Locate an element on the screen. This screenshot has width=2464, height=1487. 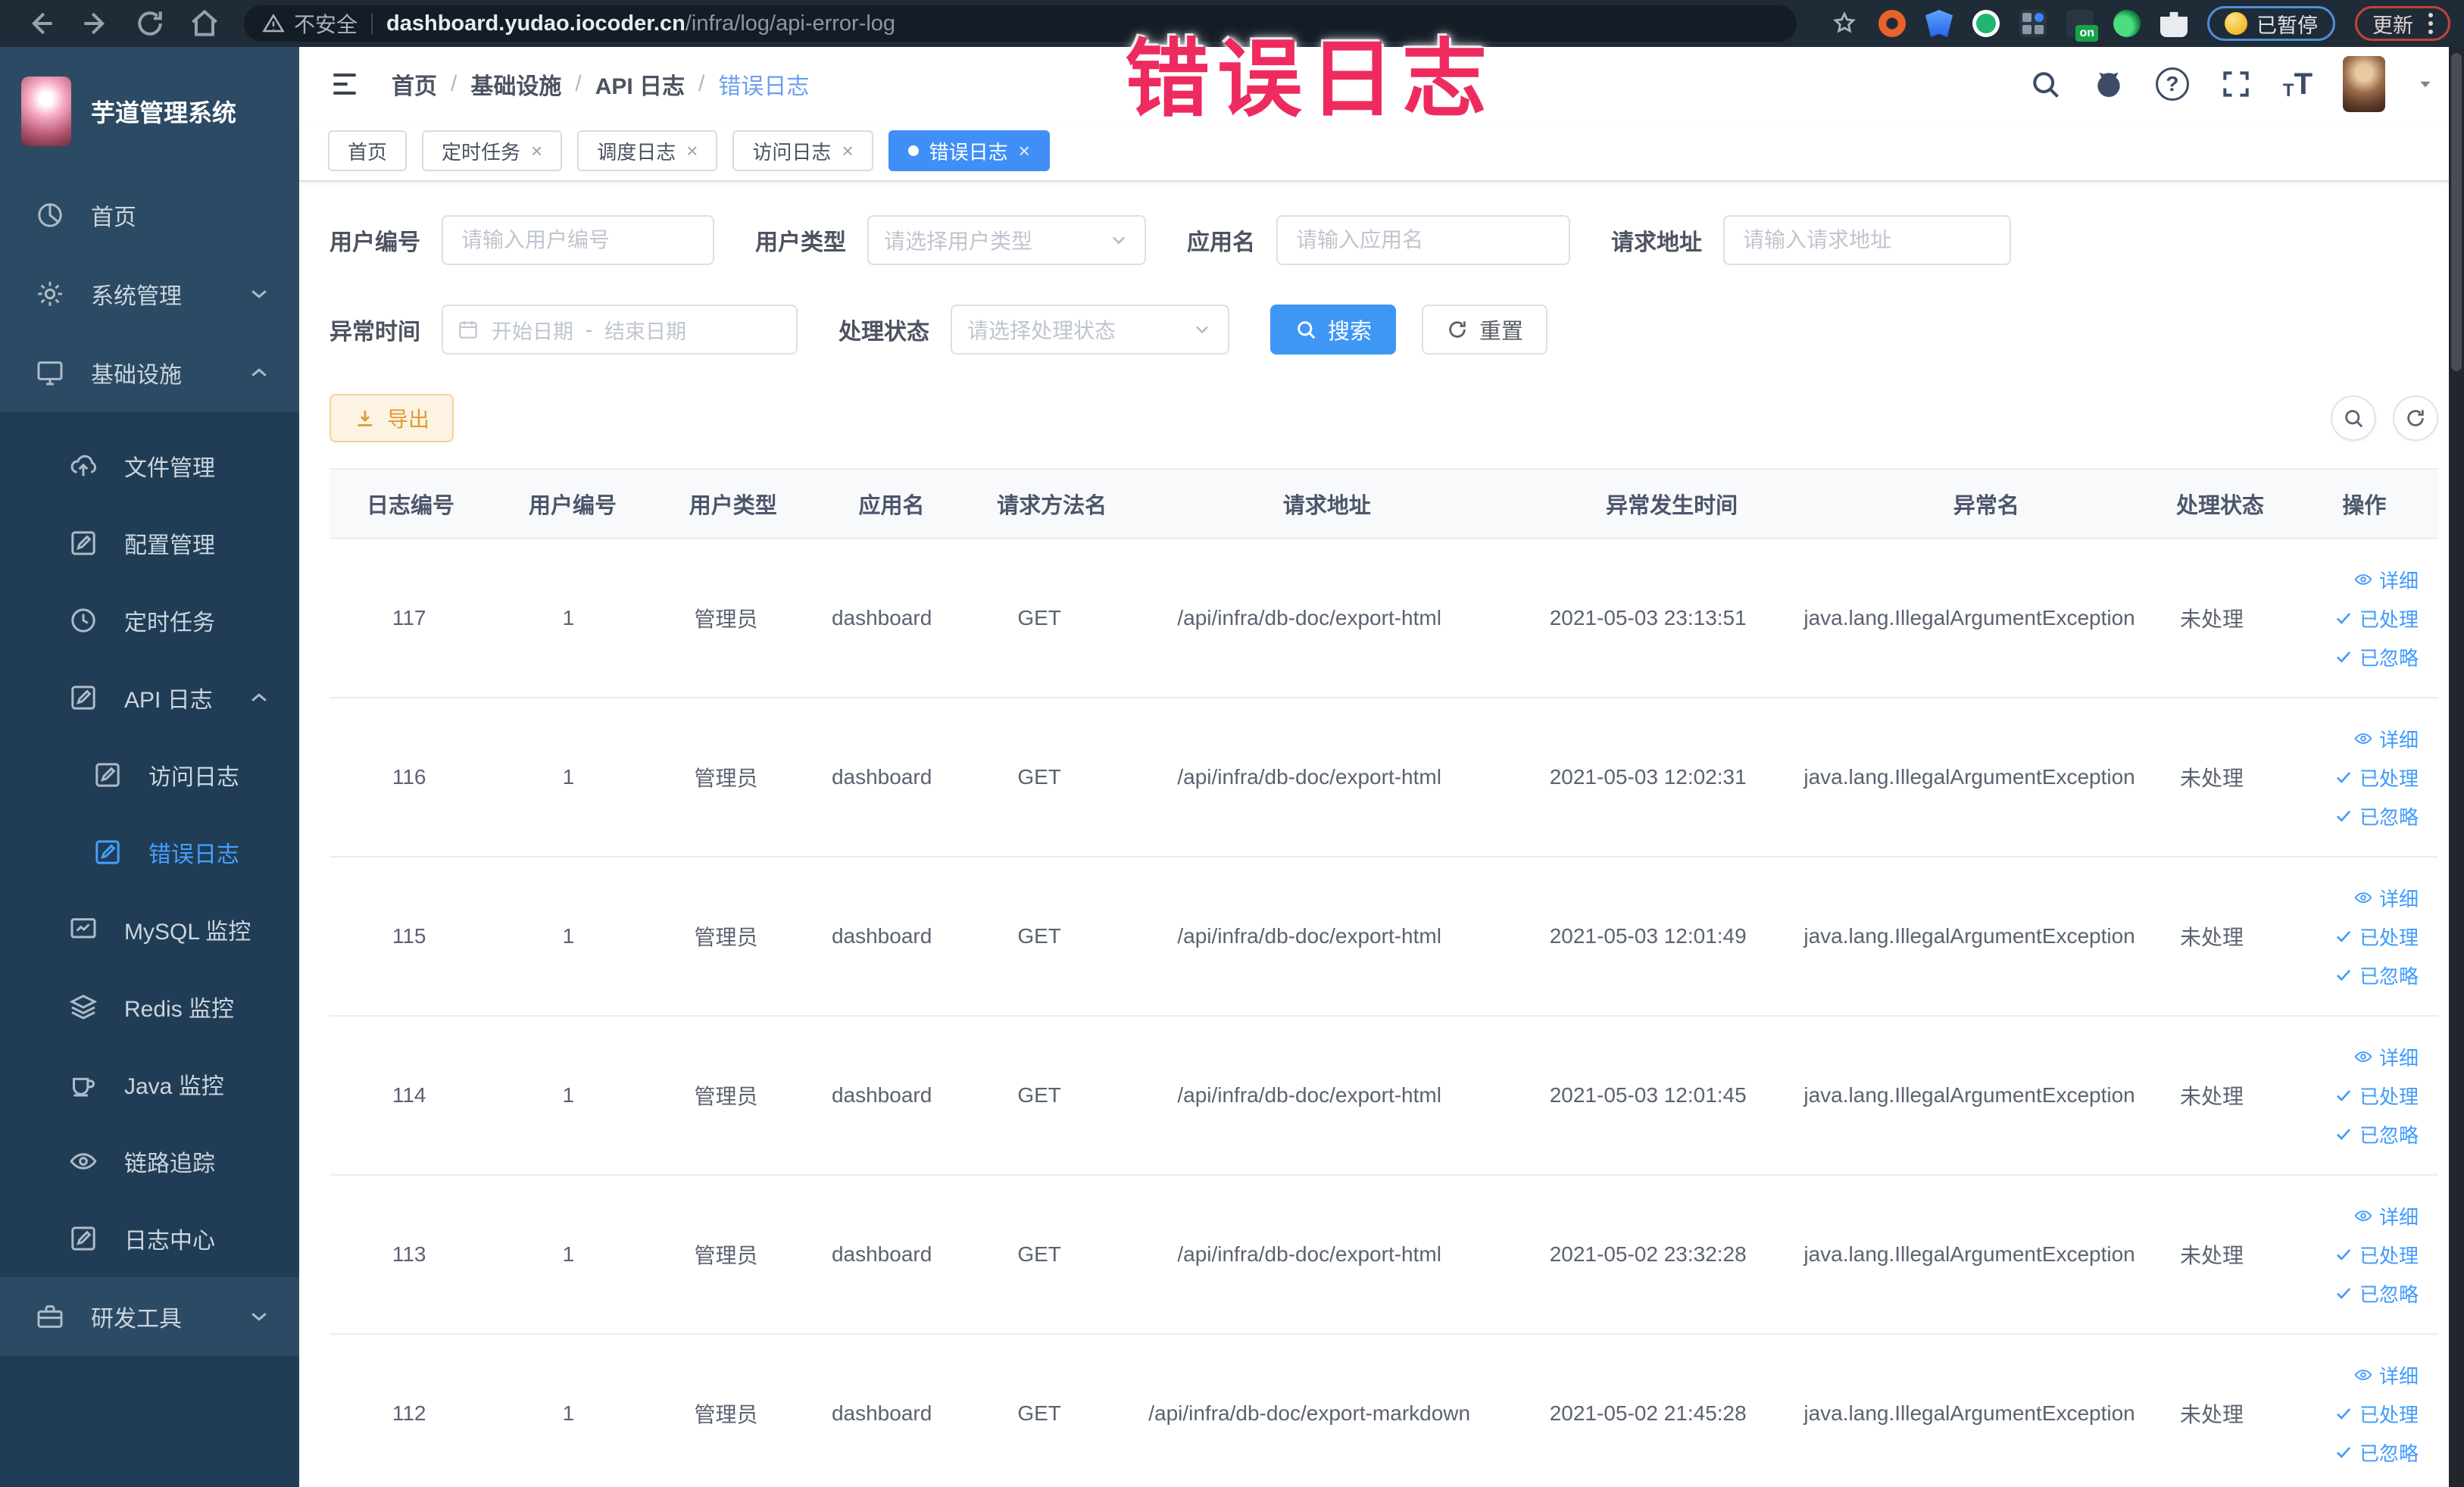
exception-time-label: 异常时间 is located at coordinates (374, 332).